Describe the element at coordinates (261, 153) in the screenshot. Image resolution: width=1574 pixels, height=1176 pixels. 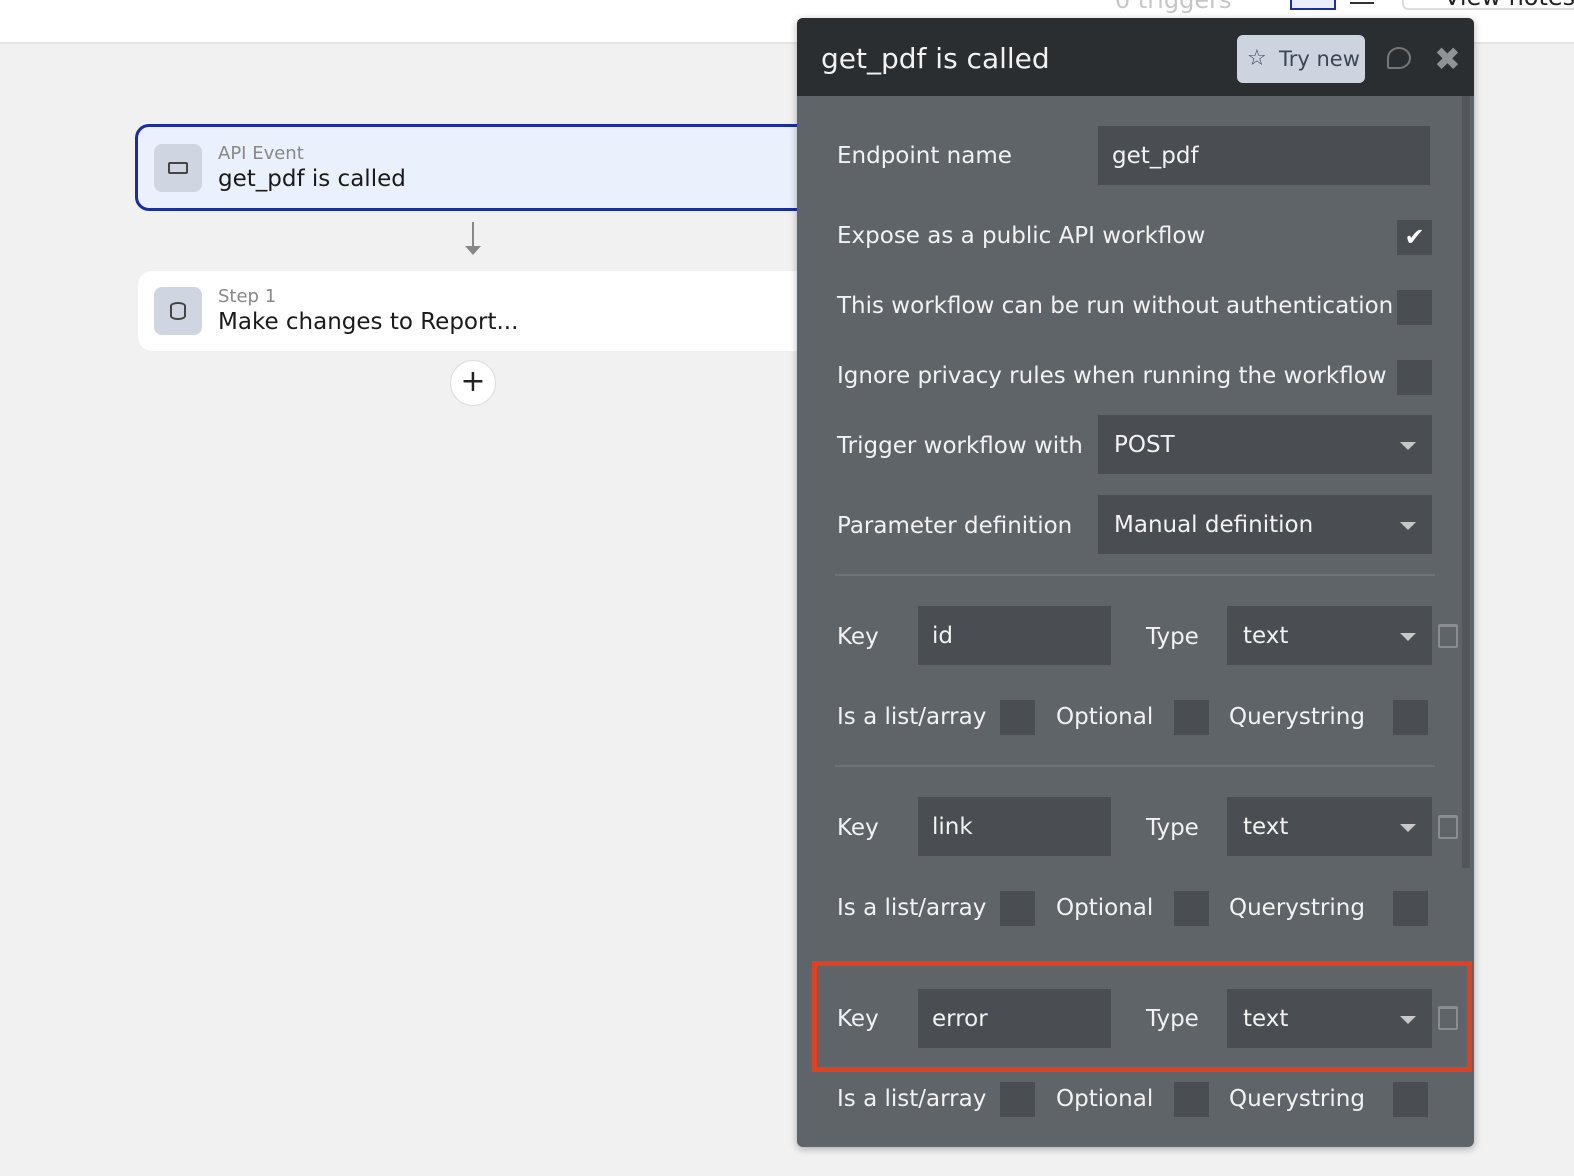
I see `event-type: API Event` at that location.